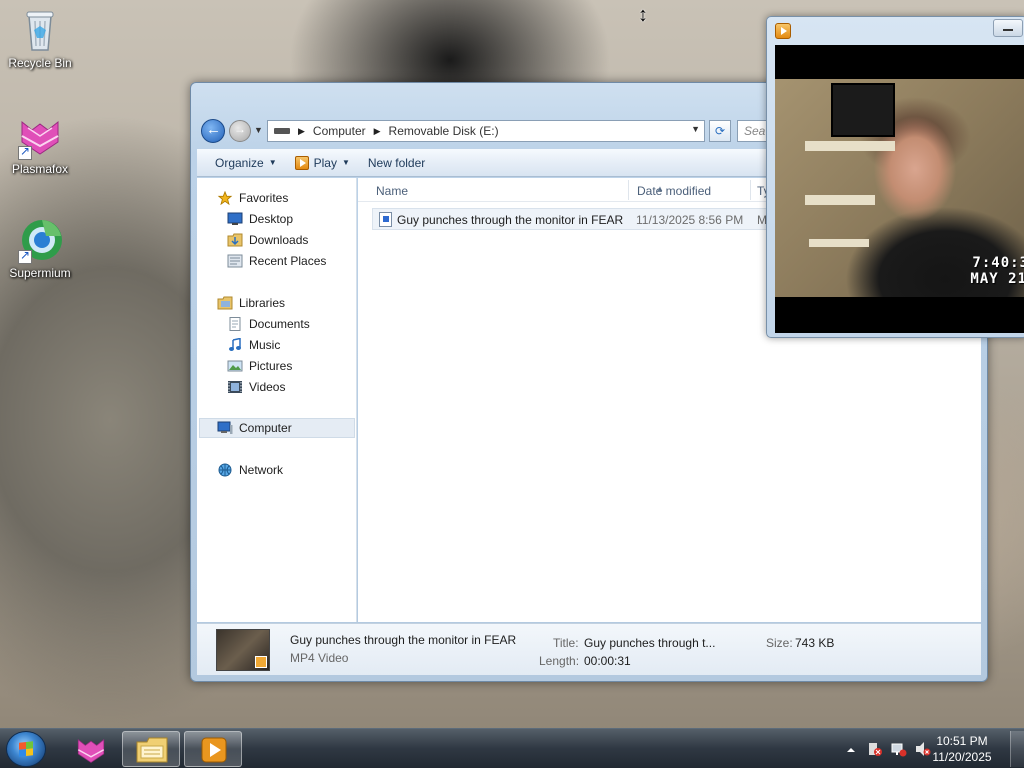 This screenshot has width=1024, height=768. What do you see at coordinates (279, 240) in the screenshot?
I see `nav-label: Downloads` at bounding box center [279, 240].